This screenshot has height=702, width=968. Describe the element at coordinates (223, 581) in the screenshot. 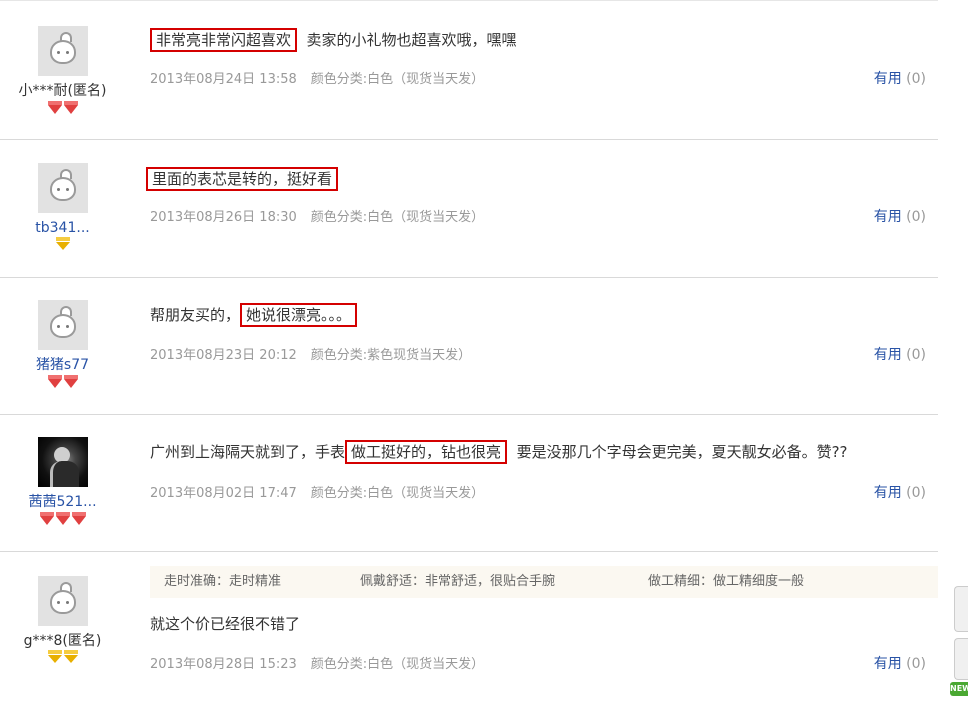

I see `attribute-accuracy: 走时准确：走时精准` at that location.